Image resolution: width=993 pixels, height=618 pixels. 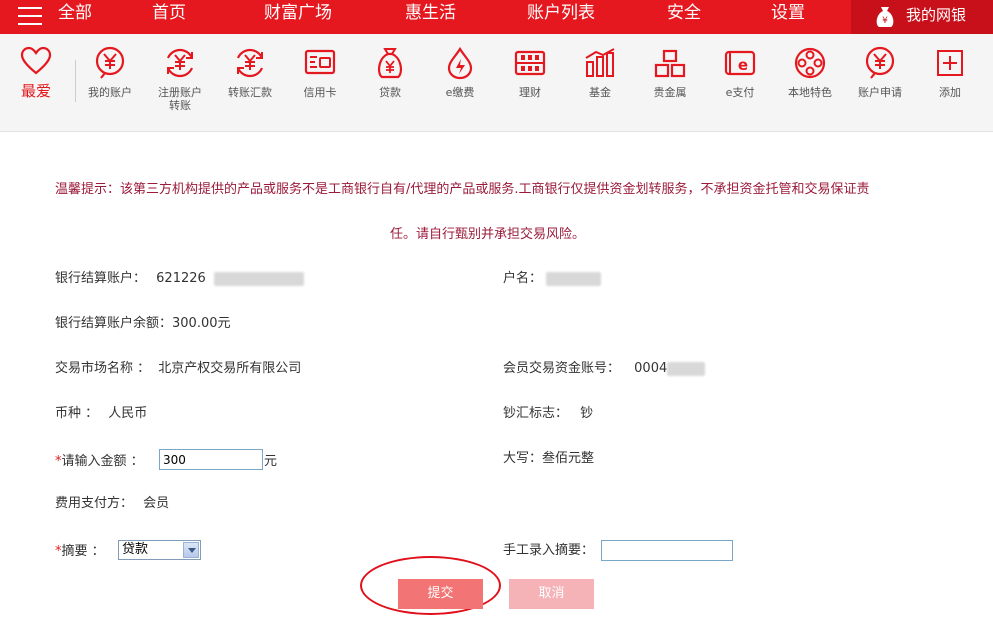 What do you see at coordinates (530, 63) in the screenshot?
I see `abacus-icon` at bounding box center [530, 63].